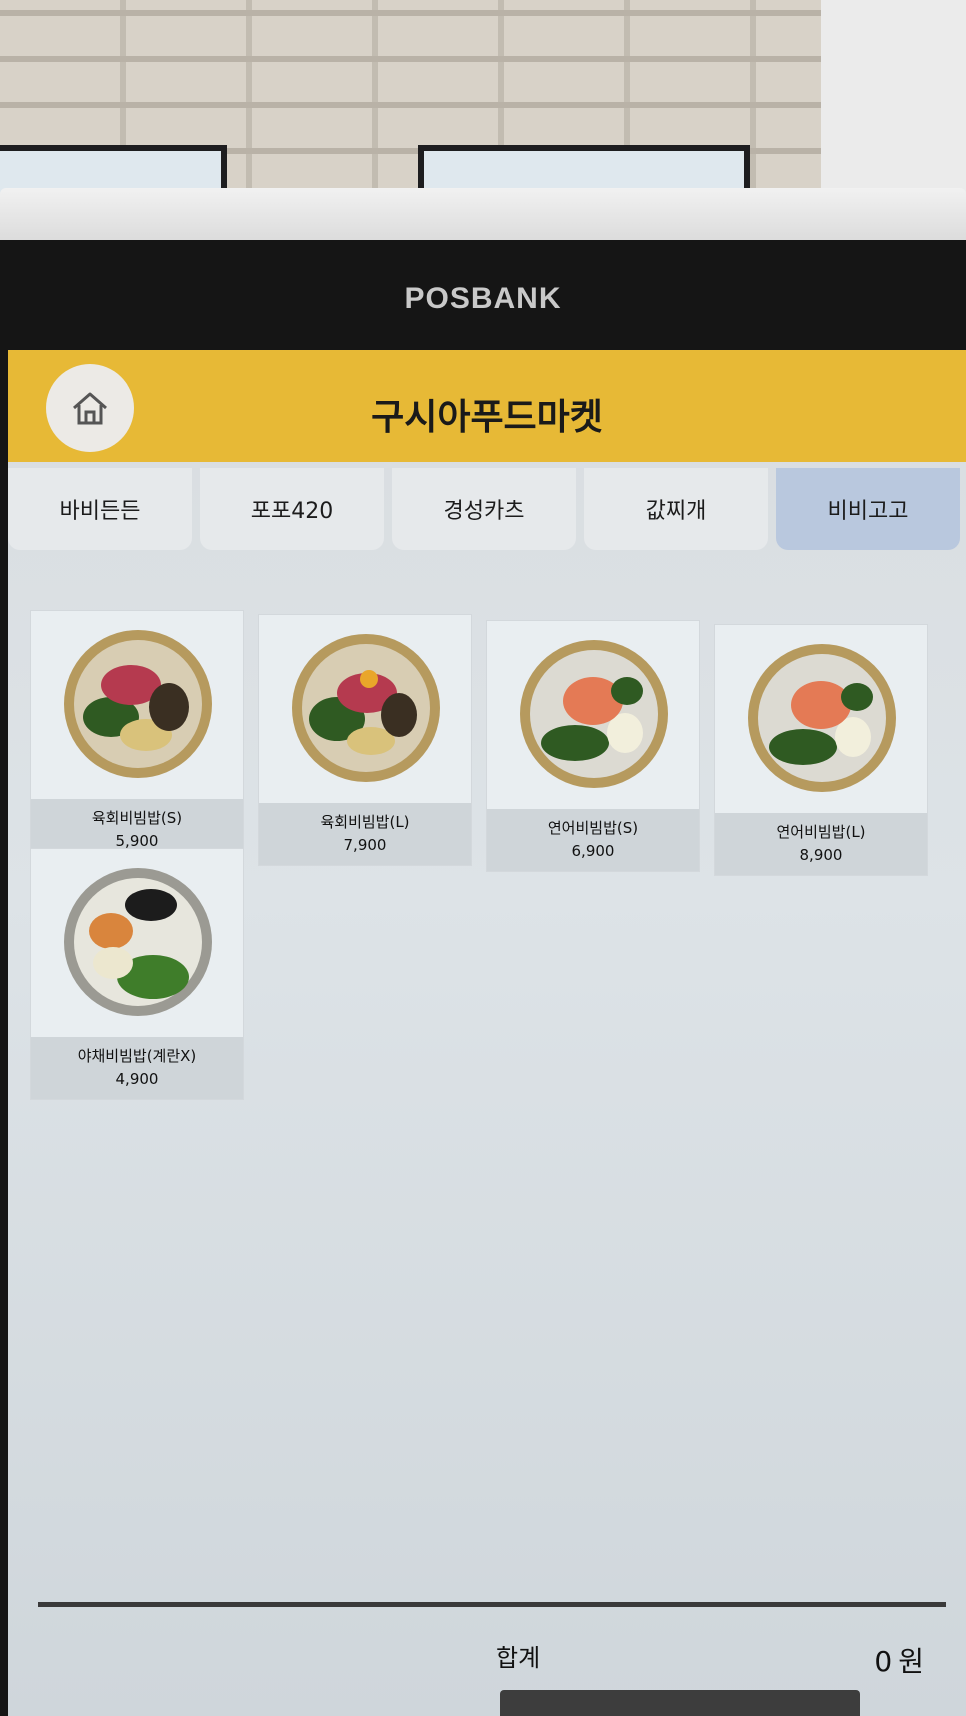 This screenshot has height=1716, width=966. Describe the element at coordinates (137, 818) in the screenshot. I see `menu-item-name: 육회비빔밥(S)` at that location.